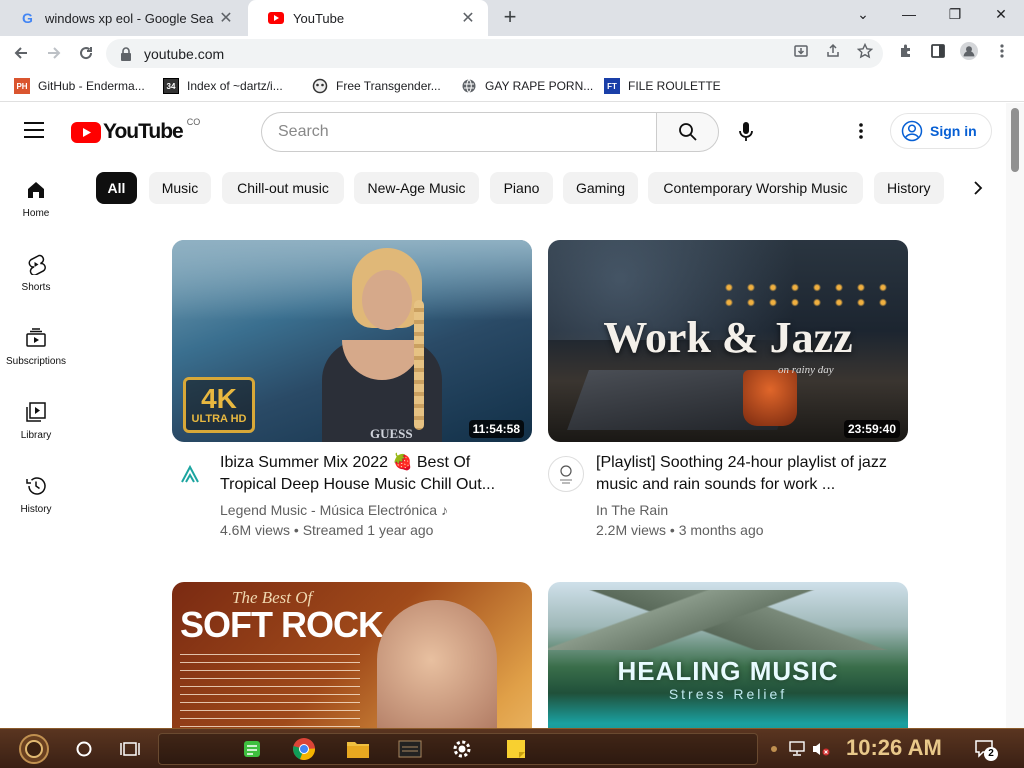 Image resolution: width=1024 pixels, height=768 pixels. Describe the element at coordinates (941, 131) in the screenshot. I see `sign-in-button: Sign in` at that location.